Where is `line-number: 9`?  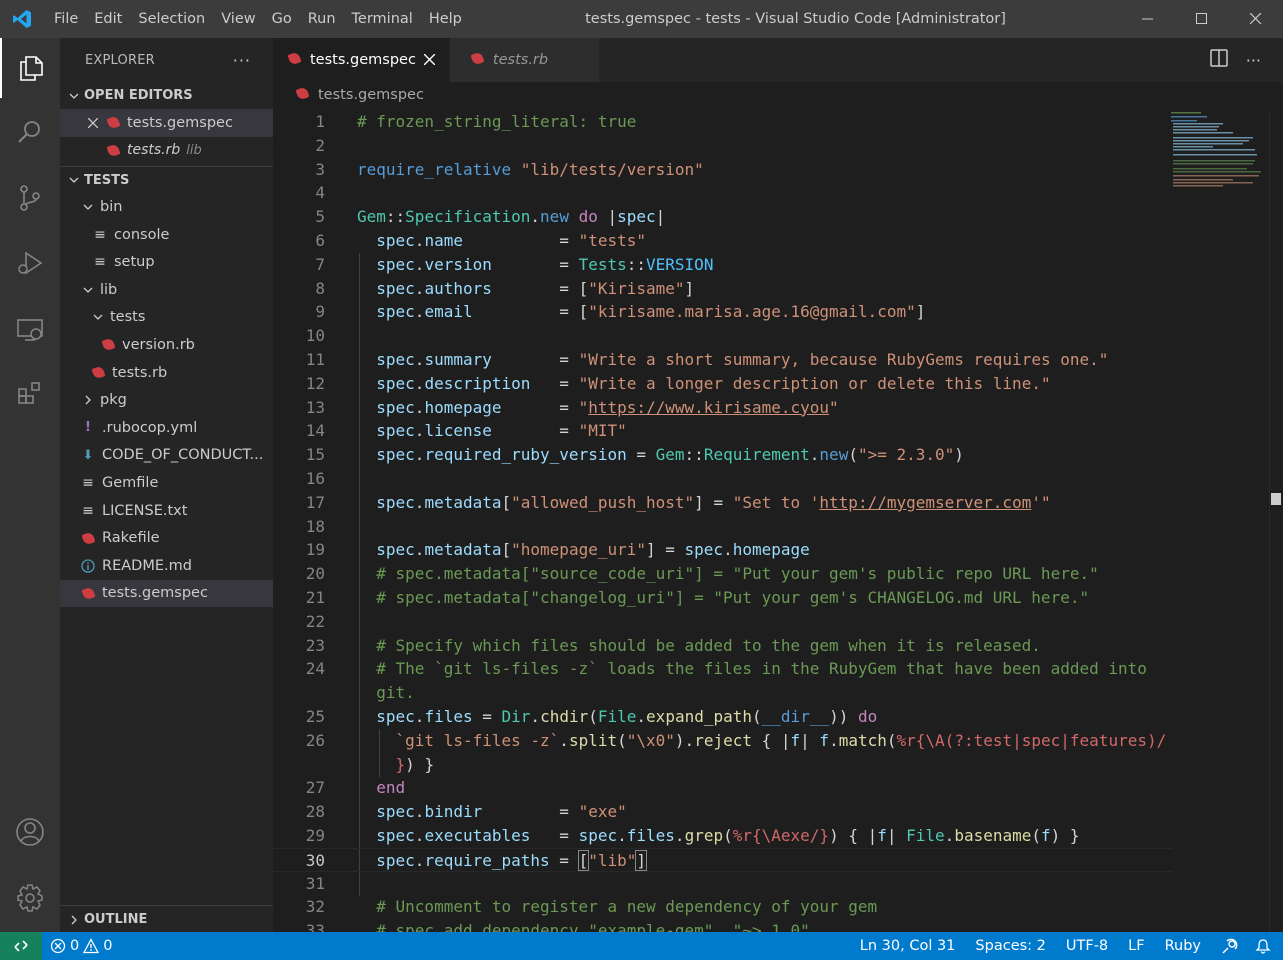 line-number: 9 is located at coordinates (320, 312).